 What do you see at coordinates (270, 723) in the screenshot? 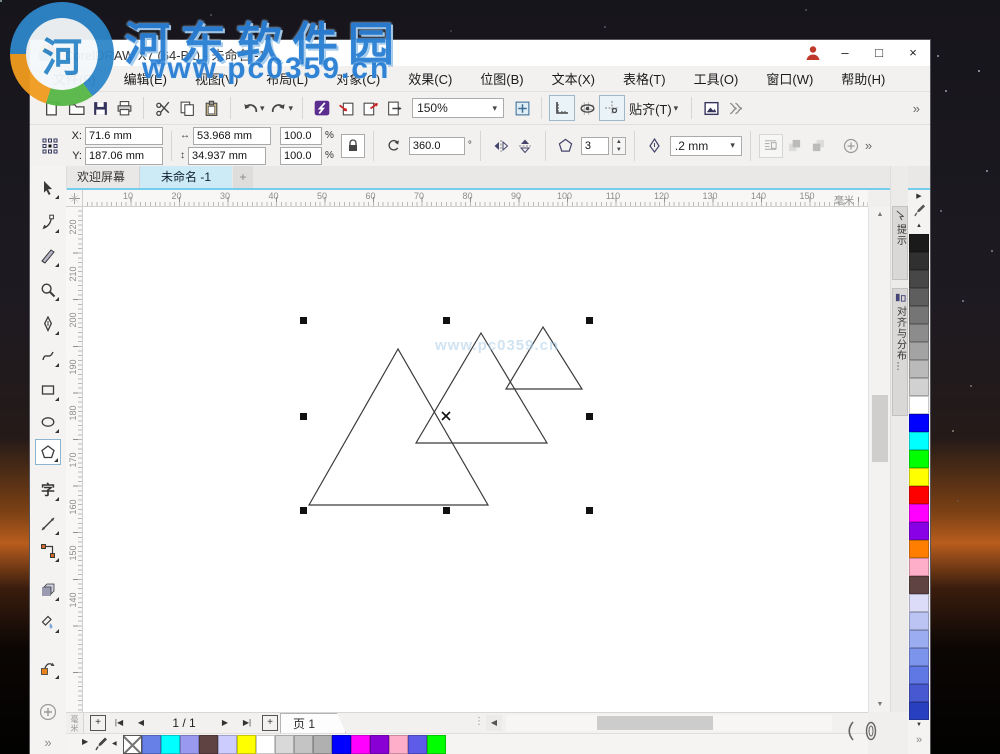
I see `add-page-button-end: +` at bounding box center [270, 723].